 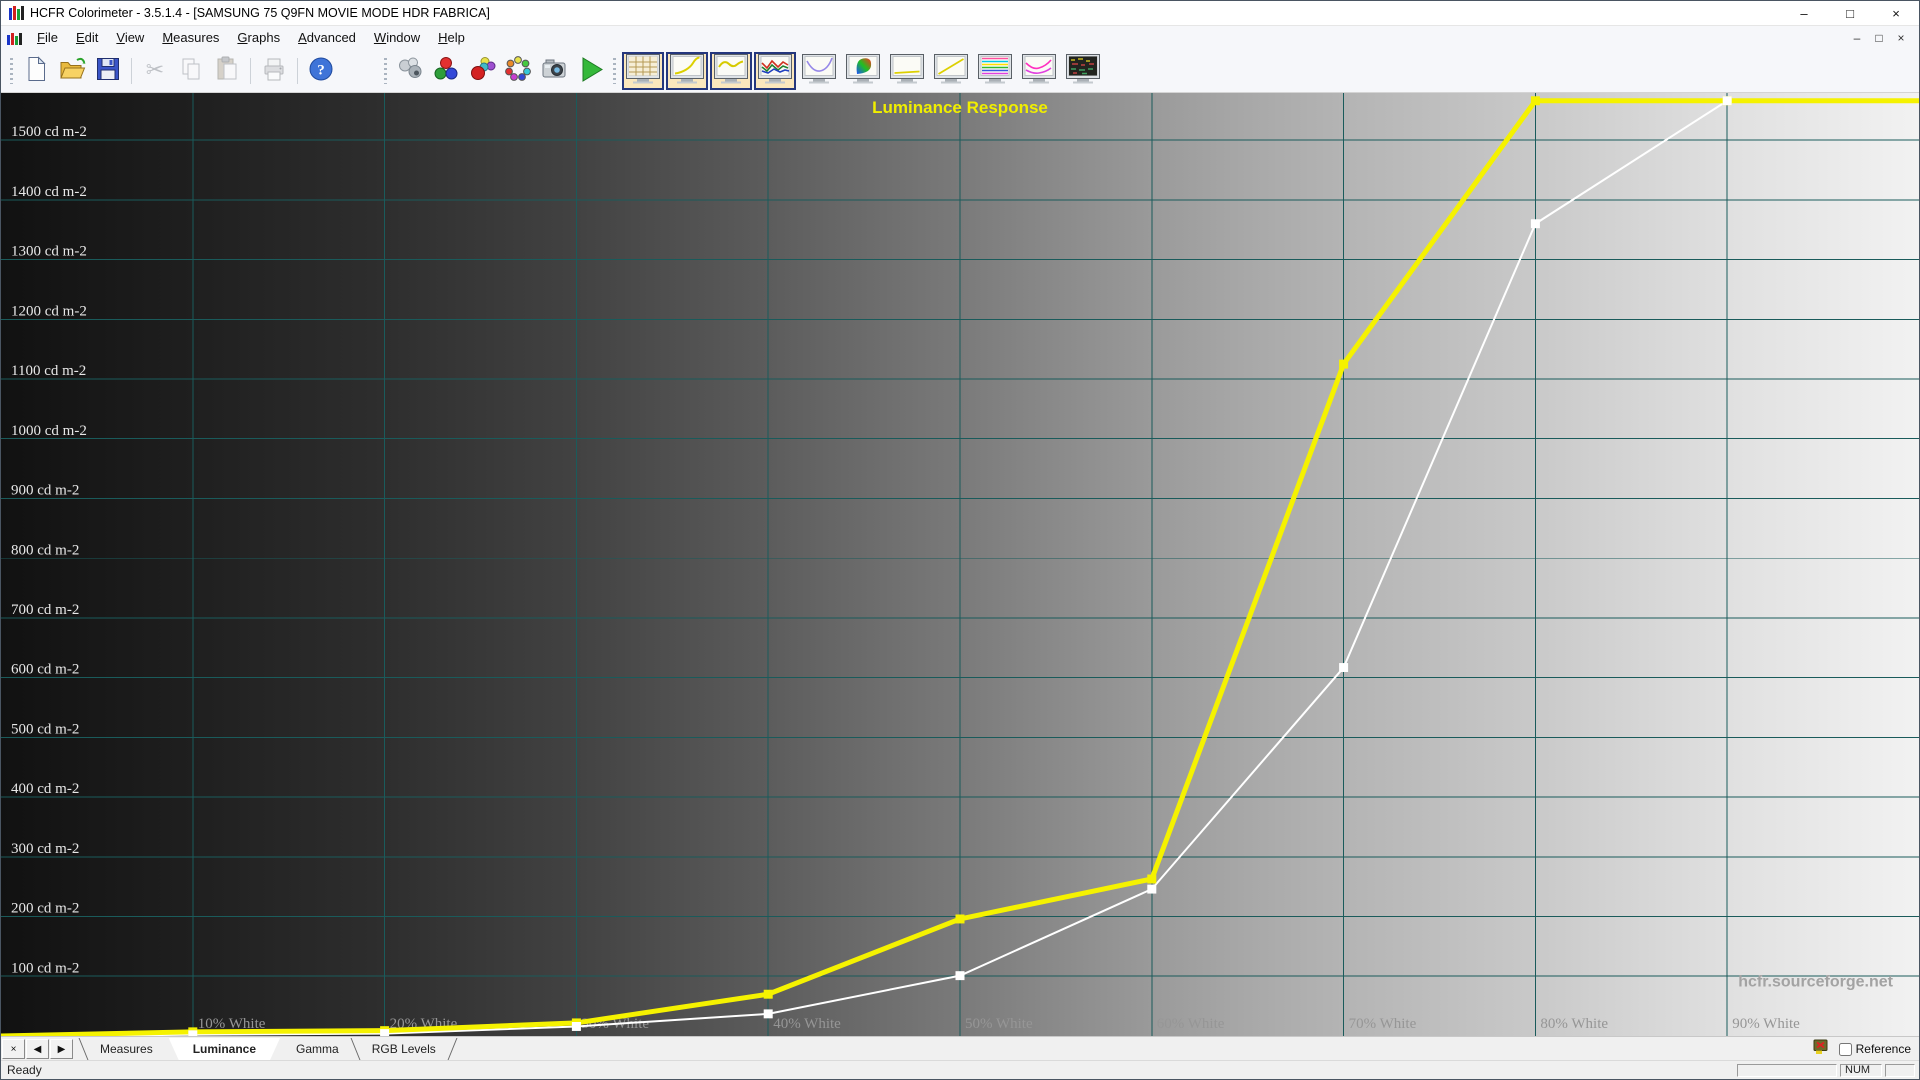 I want to click on run-measures-icon, so click(x=590, y=71).